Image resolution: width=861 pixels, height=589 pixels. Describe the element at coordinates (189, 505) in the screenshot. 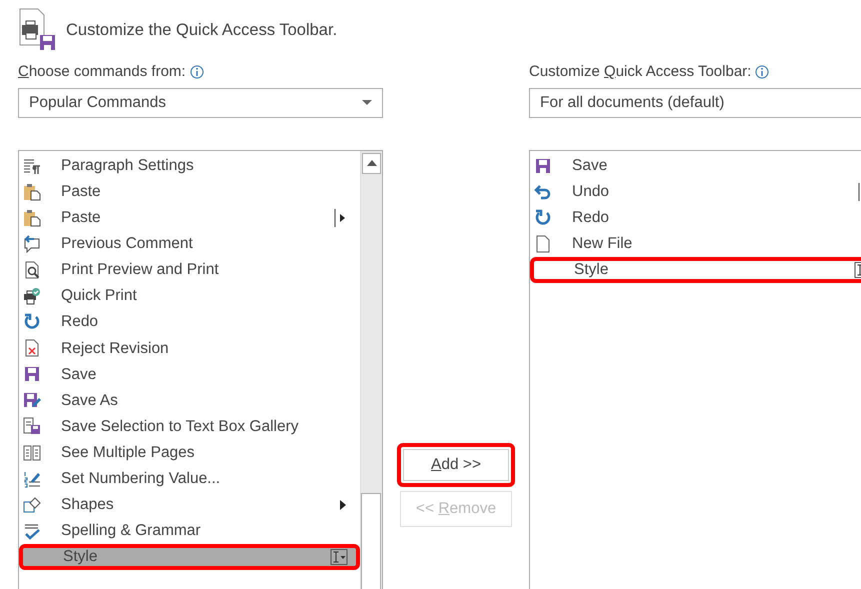

I see `command-item: Shapes` at that location.